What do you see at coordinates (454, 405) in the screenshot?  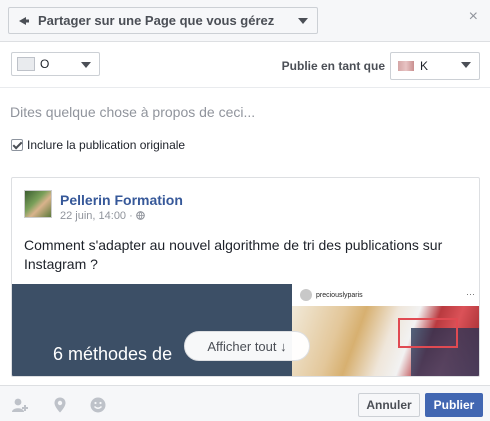 I see `publish-button: Publier` at bounding box center [454, 405].